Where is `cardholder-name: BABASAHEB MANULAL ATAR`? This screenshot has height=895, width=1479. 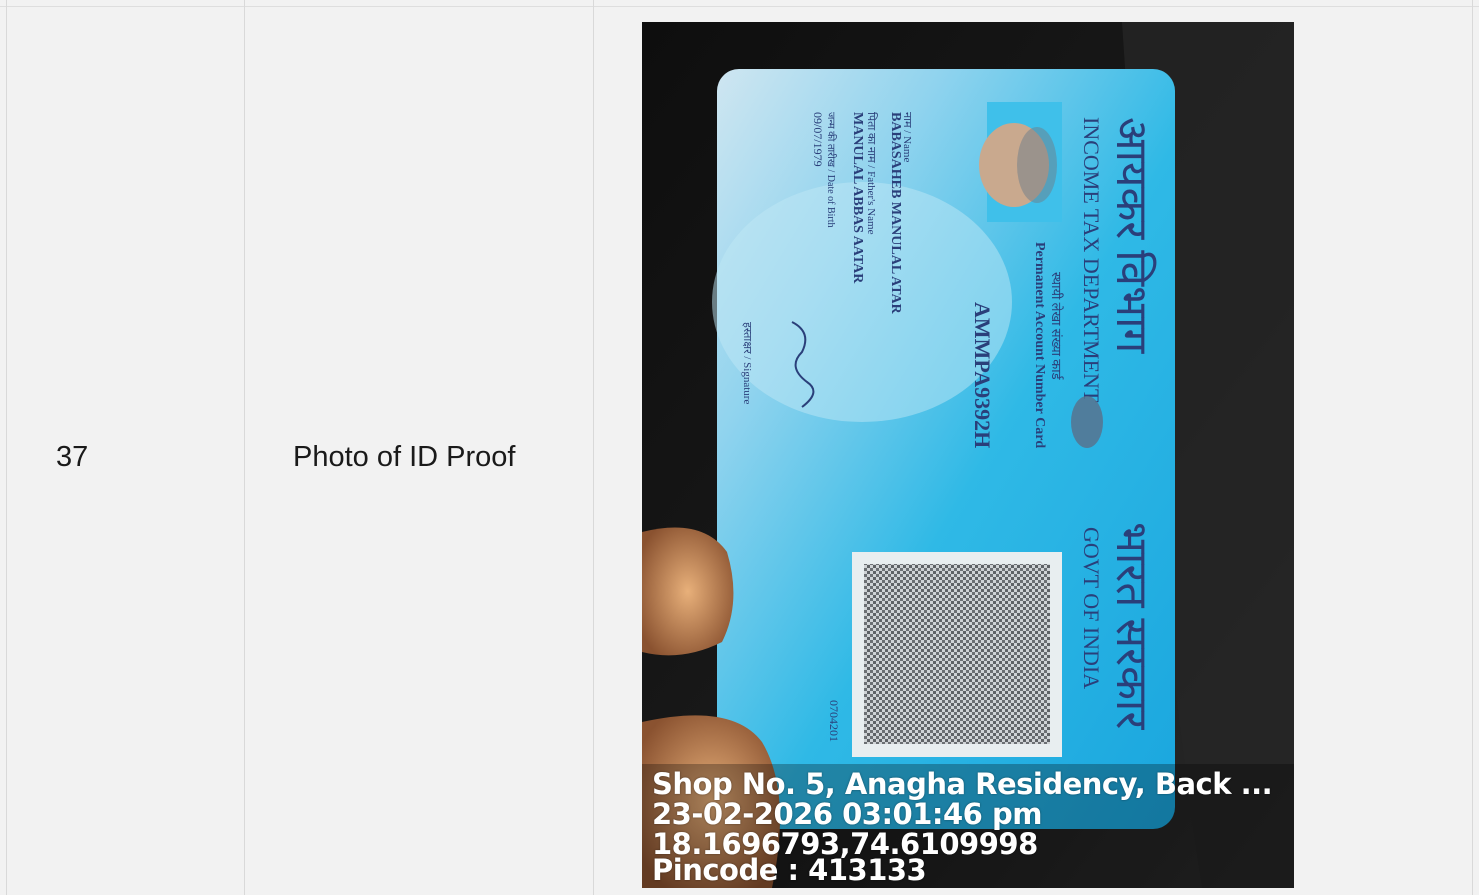
cardholder-name: BABASAHEB MANULAL ATAR is located at coordinates (895, 213).